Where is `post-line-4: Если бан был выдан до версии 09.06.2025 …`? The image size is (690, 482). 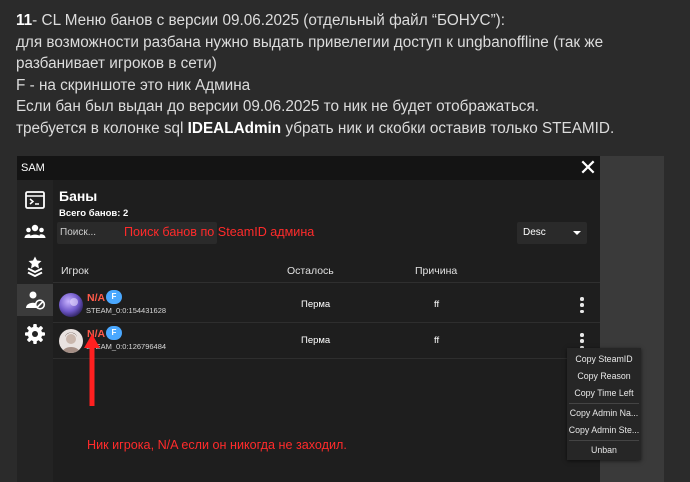 post-line-4: Если бан был выдан до версии 09.06.2025 … is located at coordinates (277, 107).